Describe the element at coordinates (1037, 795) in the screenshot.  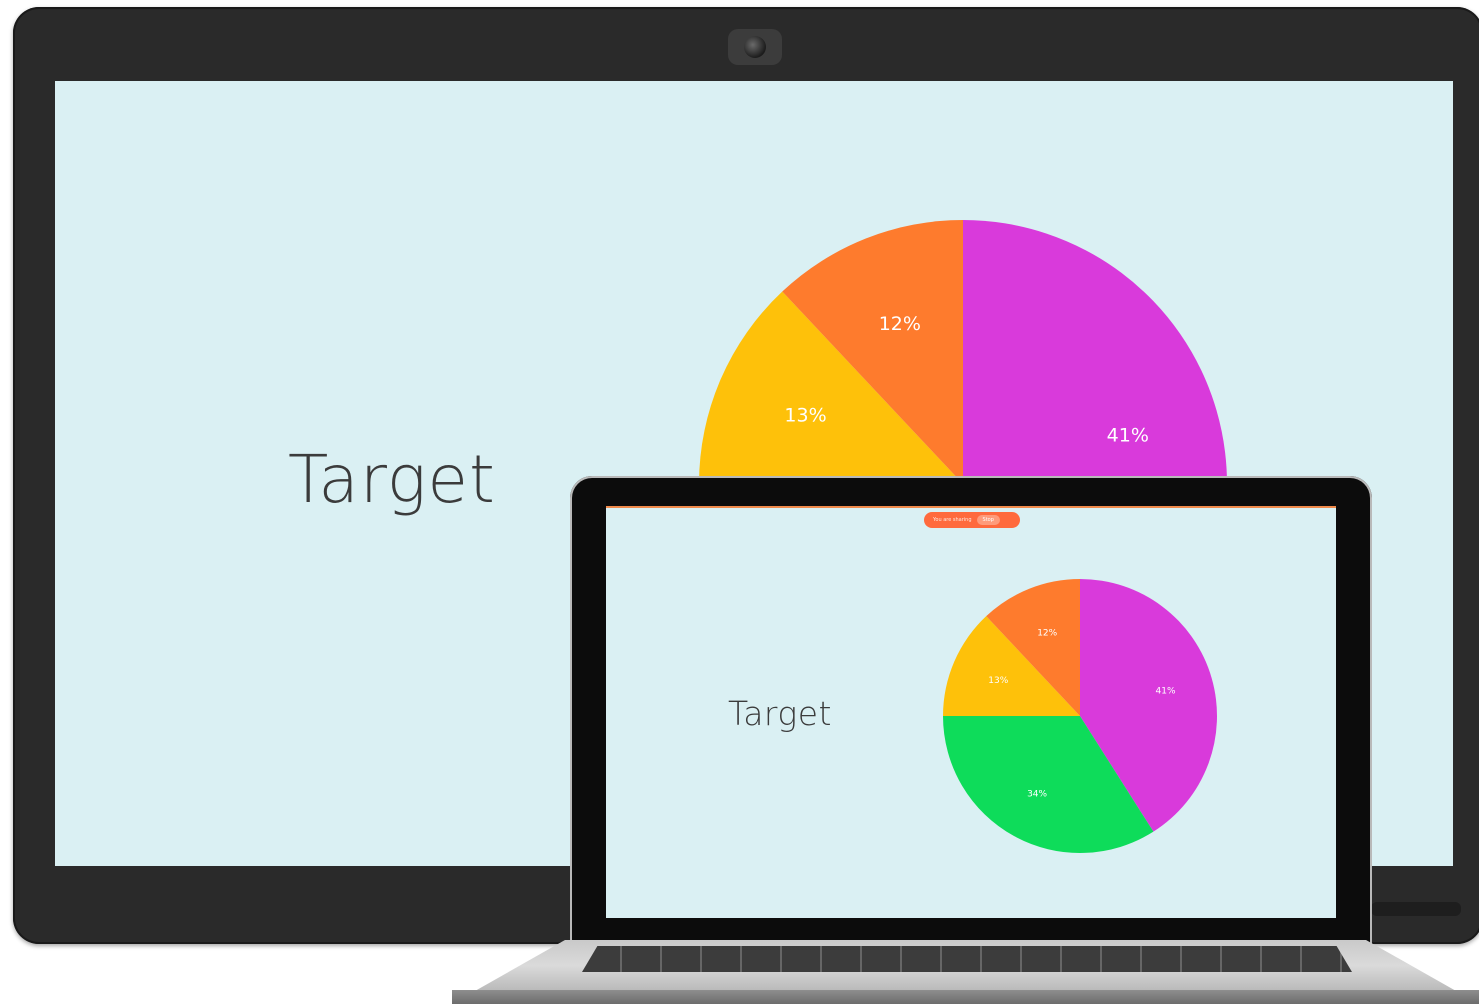
I see `laptop-pie-label-1: 34%` at that location.